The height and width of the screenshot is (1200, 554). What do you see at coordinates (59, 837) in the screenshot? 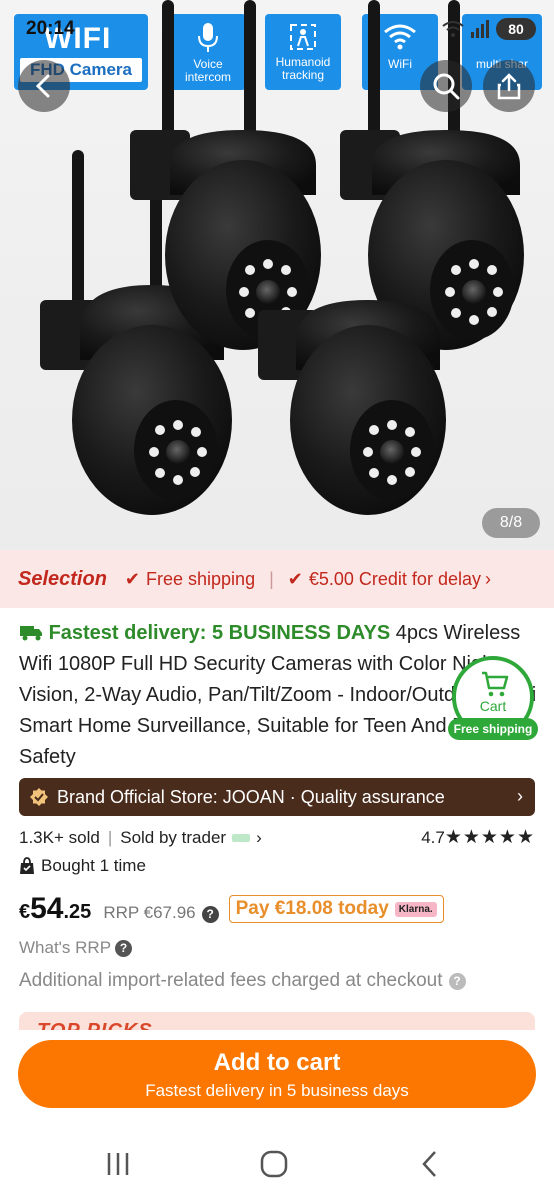
I see `sold-count: 1.3K+ sold` at bounding box center [59, 837].